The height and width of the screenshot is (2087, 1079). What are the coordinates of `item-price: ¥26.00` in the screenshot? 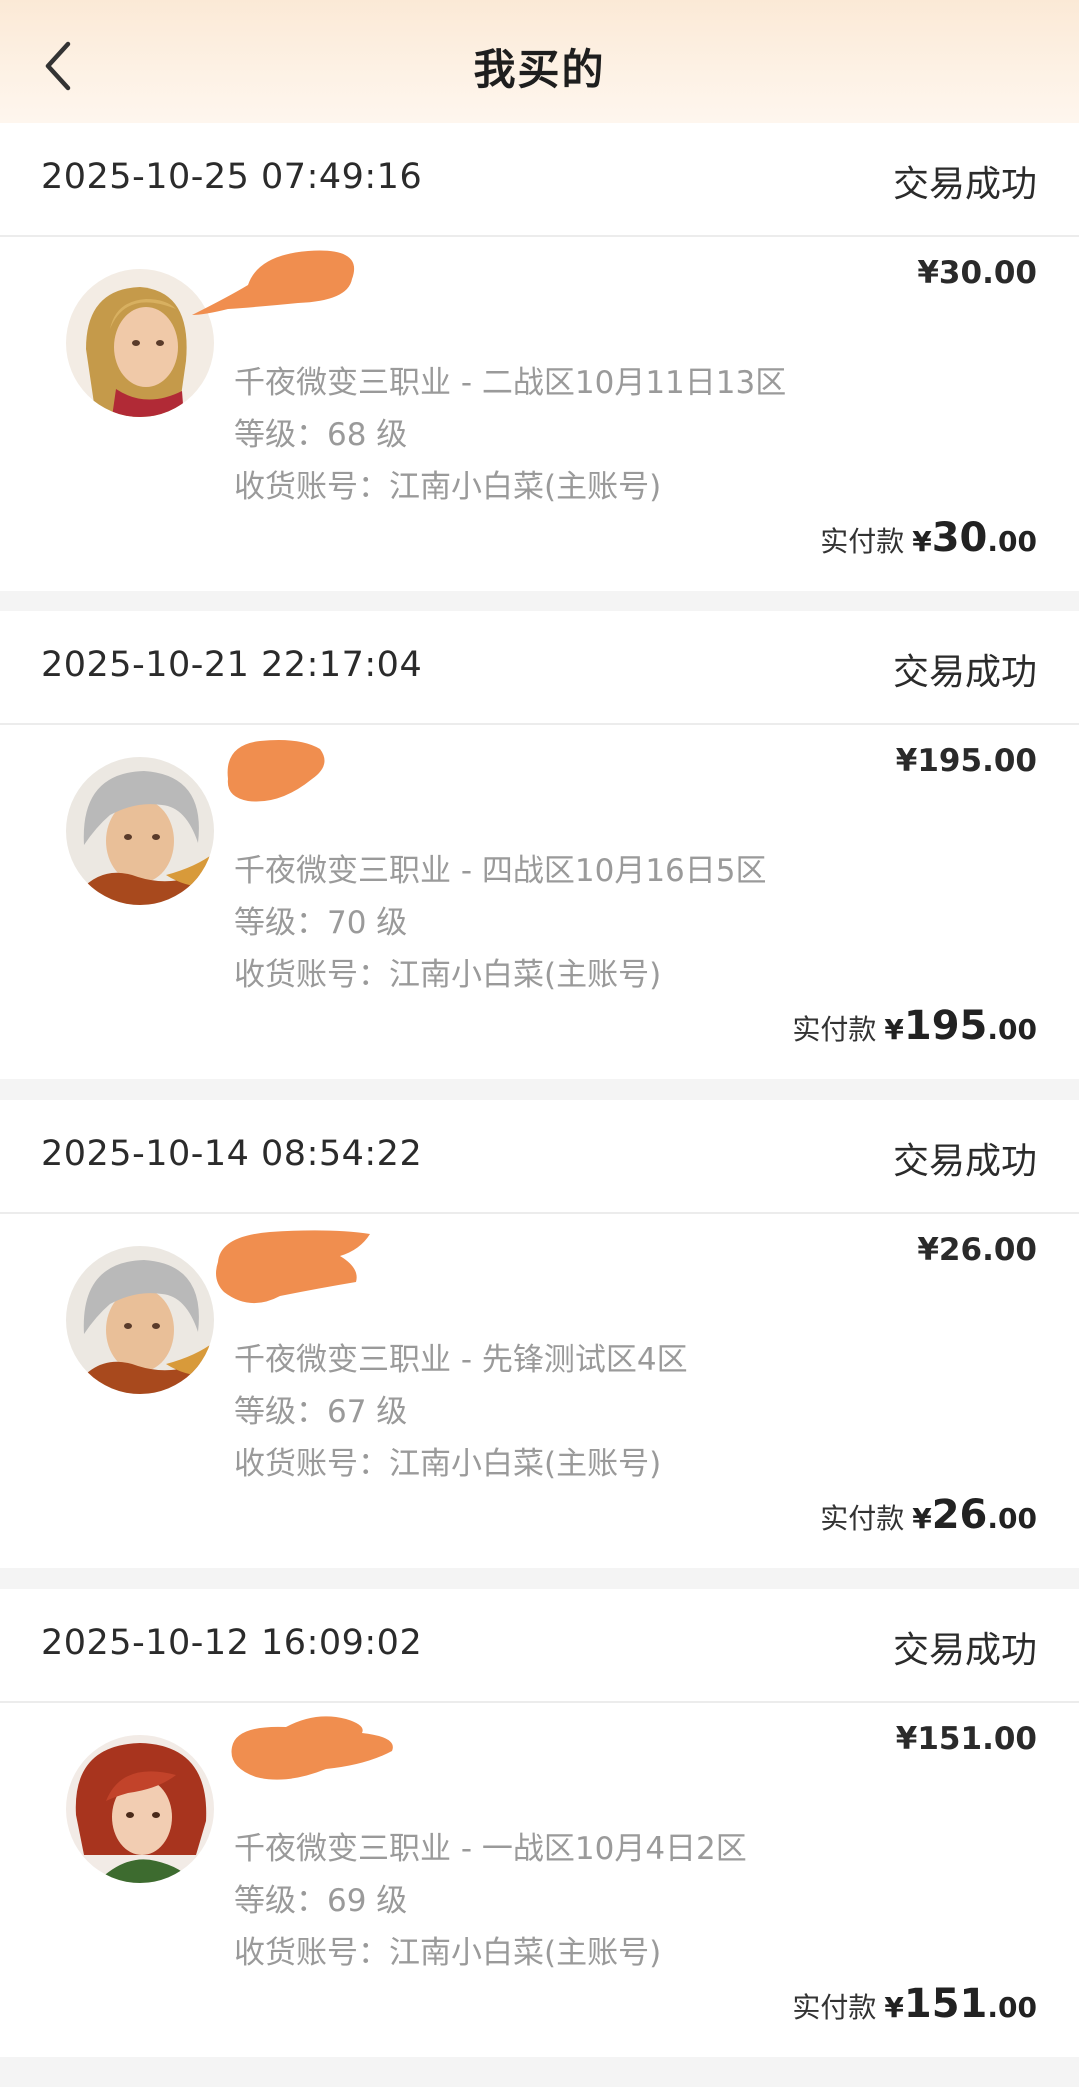 It's located at (977, 1250).